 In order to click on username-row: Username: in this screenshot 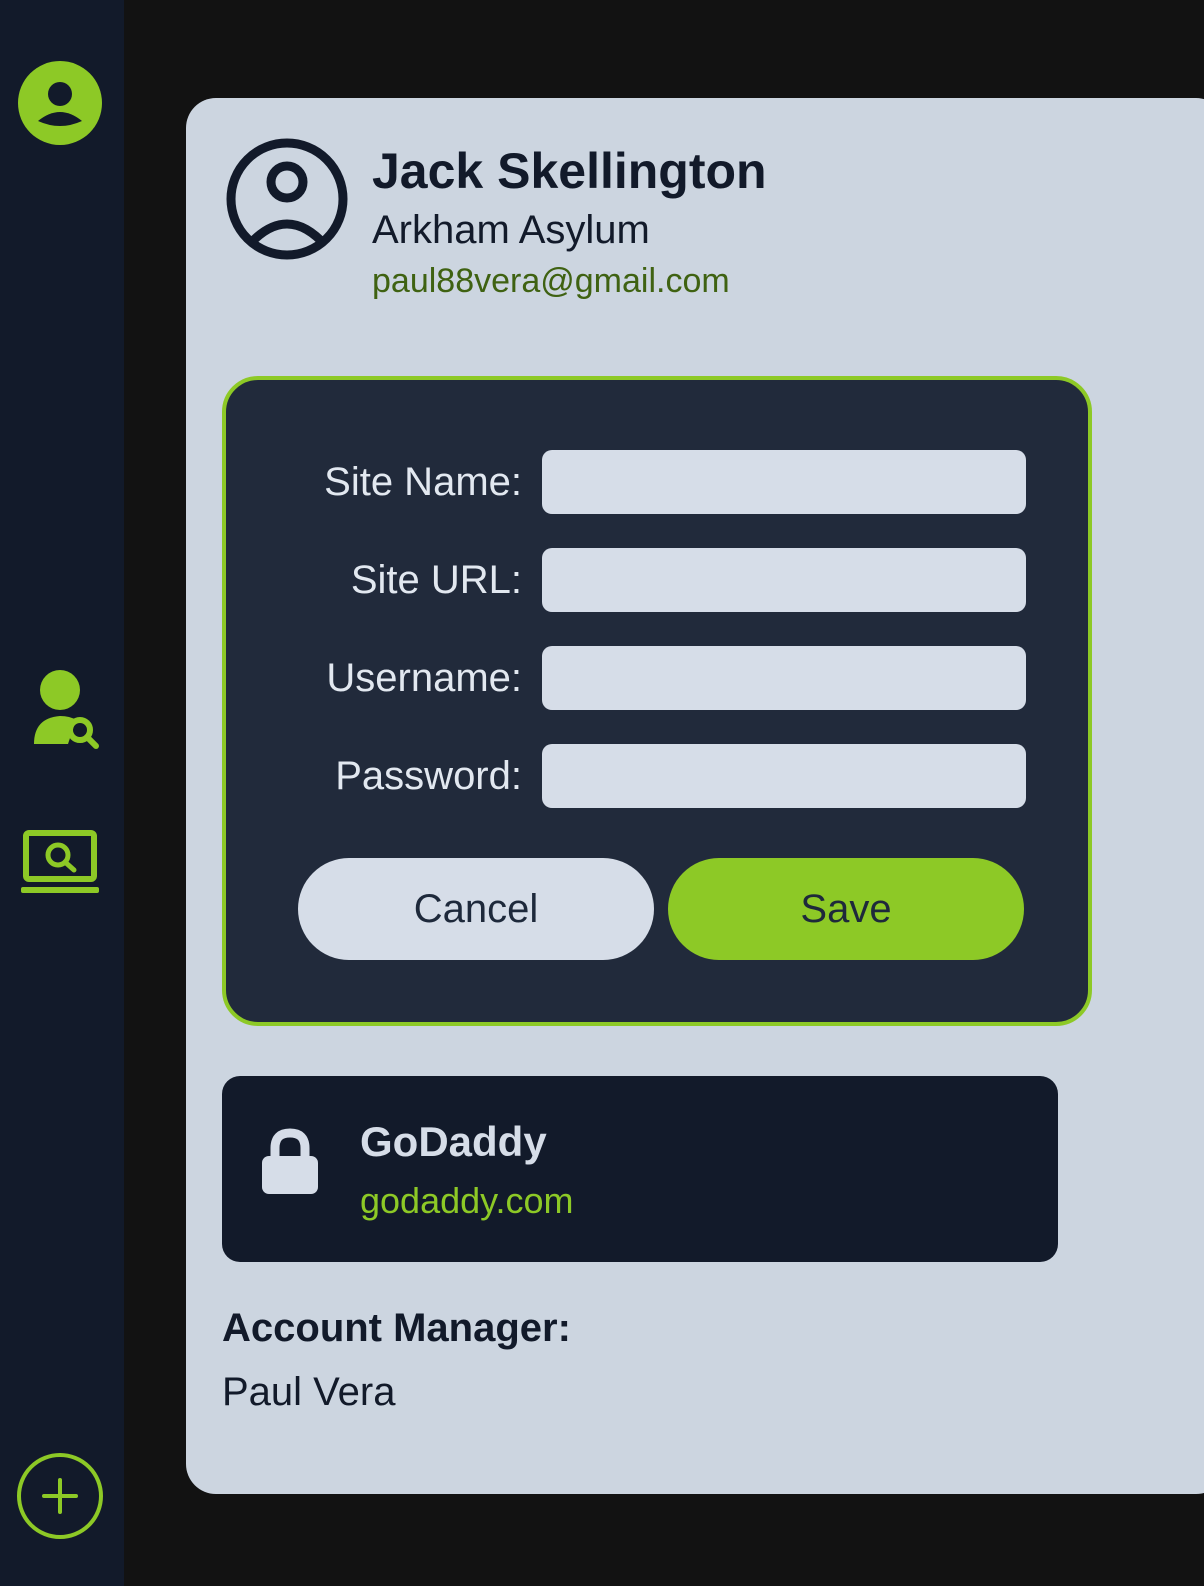, I will do `click(657, 678)`.